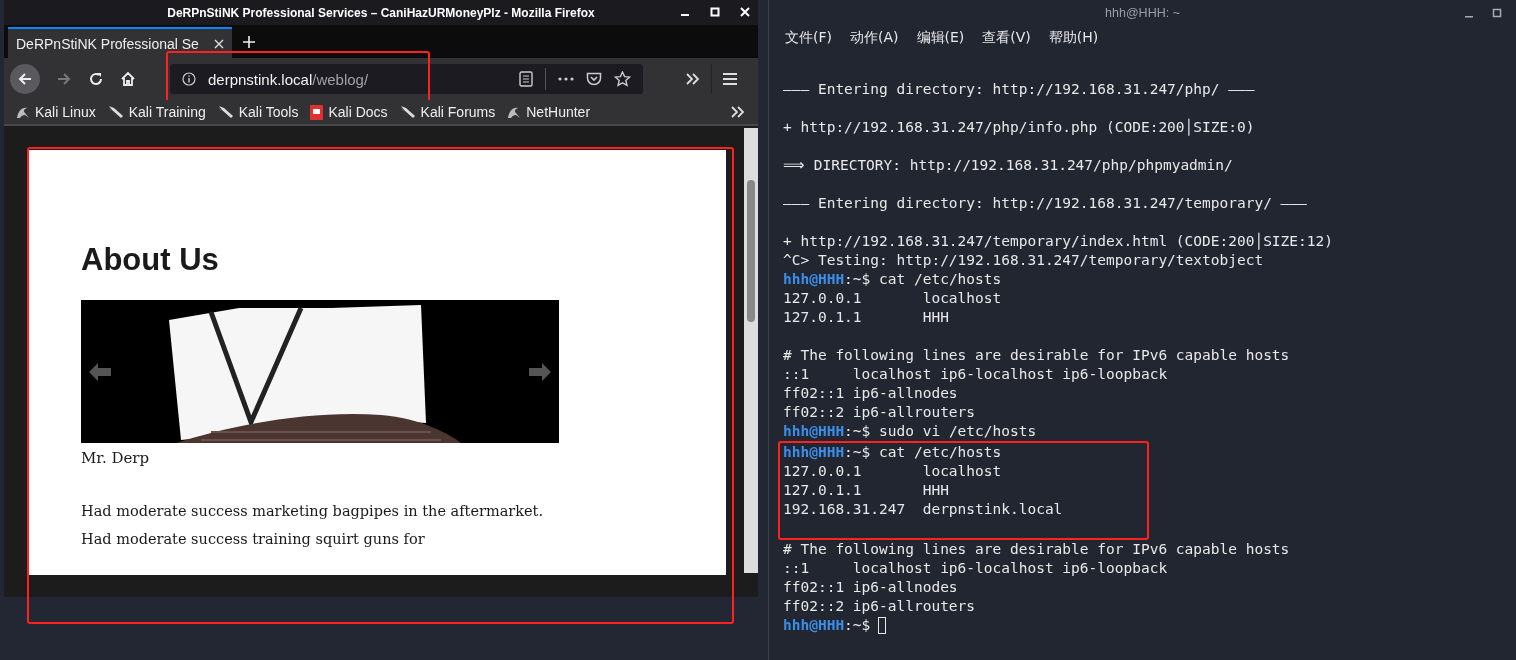 The image size is (1516, 660). What do you see at coordinates (258, 112) in the screenshot?
I see `bookmark-item: Kali Tools` at bounding box center [258, 112].